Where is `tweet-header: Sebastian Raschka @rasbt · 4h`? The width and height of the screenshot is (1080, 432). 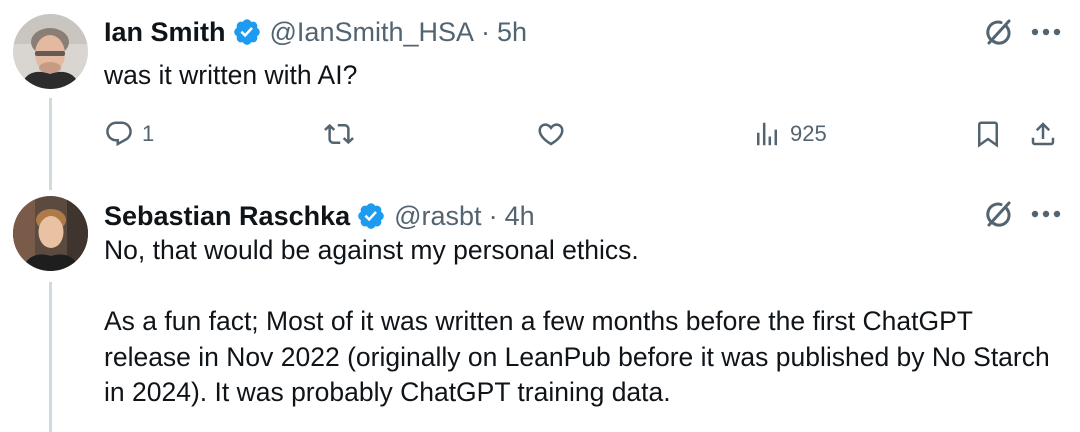 tweet-header: Sebastian Raschka @rasbt · 4h is located at coordinates (319, 216).